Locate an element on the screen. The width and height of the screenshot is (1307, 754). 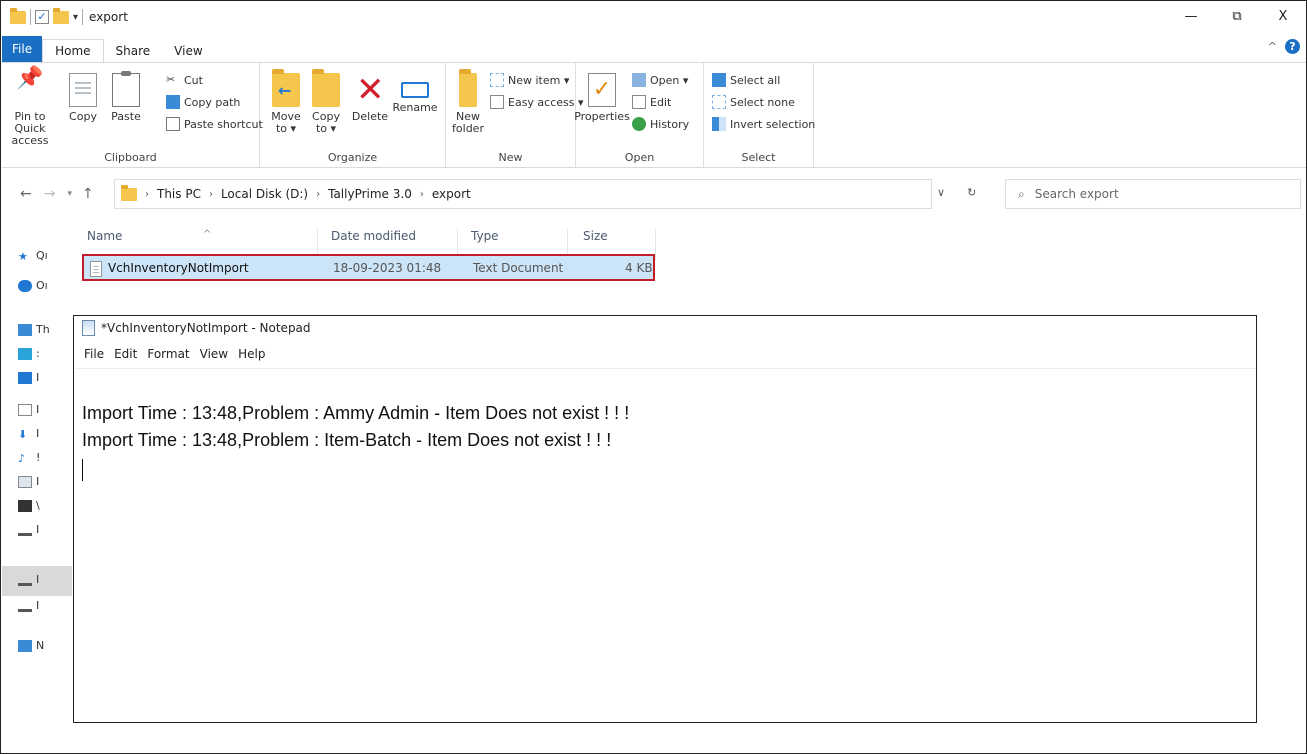
file-type: Text Document is located at coordinates (518, 268).